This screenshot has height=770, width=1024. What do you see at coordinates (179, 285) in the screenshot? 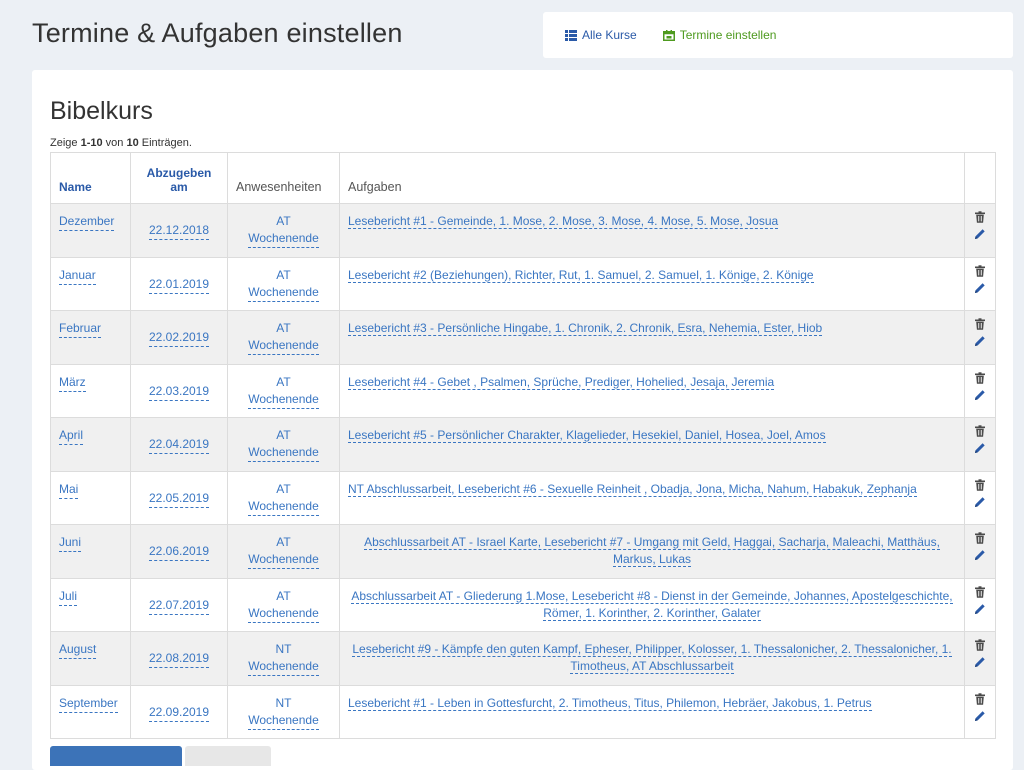
I see `due-date-editable: 22.01.2019` at bounding box center [179, 285].